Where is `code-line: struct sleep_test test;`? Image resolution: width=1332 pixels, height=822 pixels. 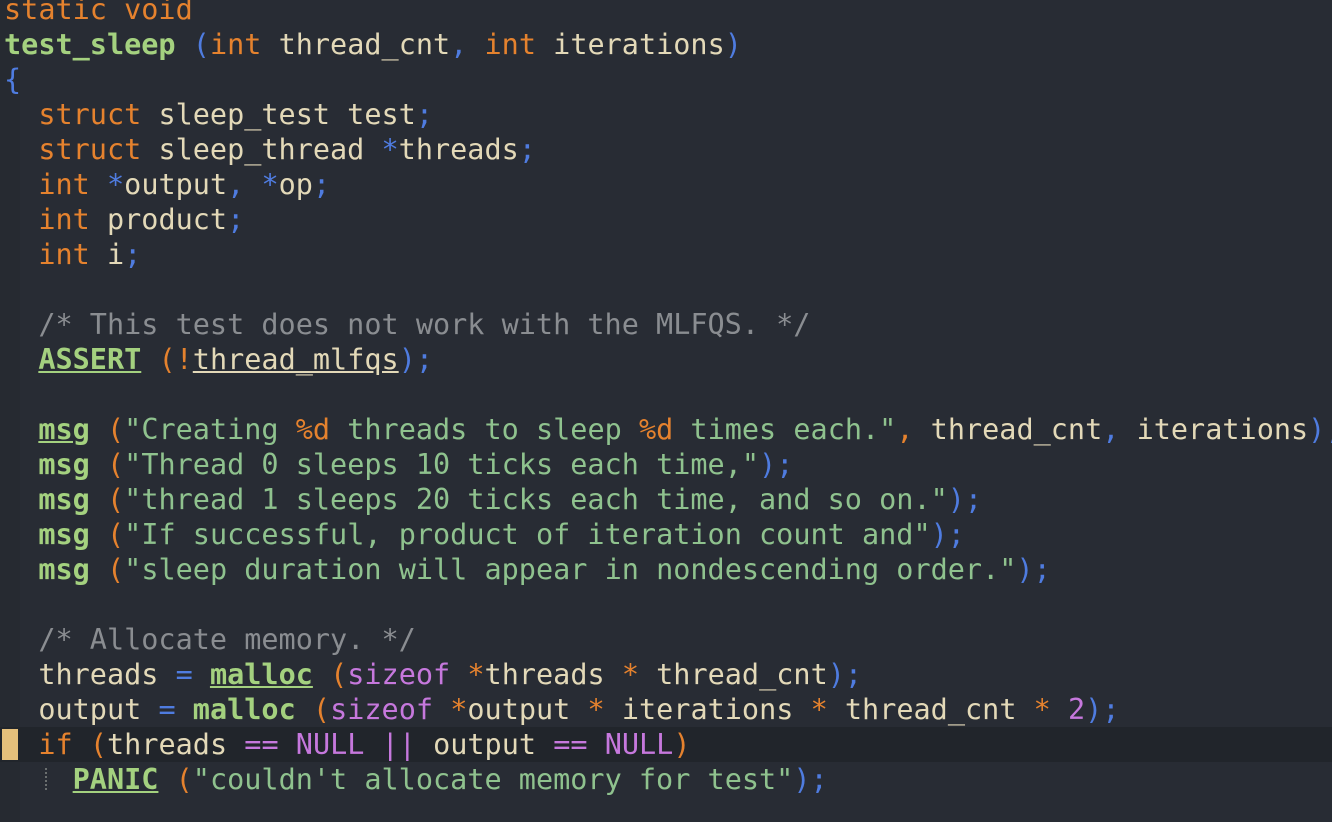
code-line: struct sleep_test test; is located at coordinates (218, 114).